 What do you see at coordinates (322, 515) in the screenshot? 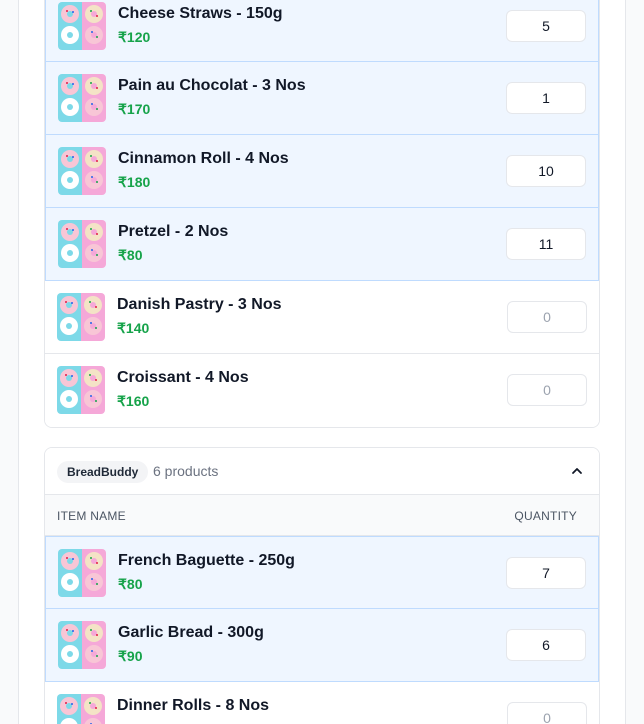
I see `table-header: ITEM NAME QUANTITY` at bounding box center [322, 515].